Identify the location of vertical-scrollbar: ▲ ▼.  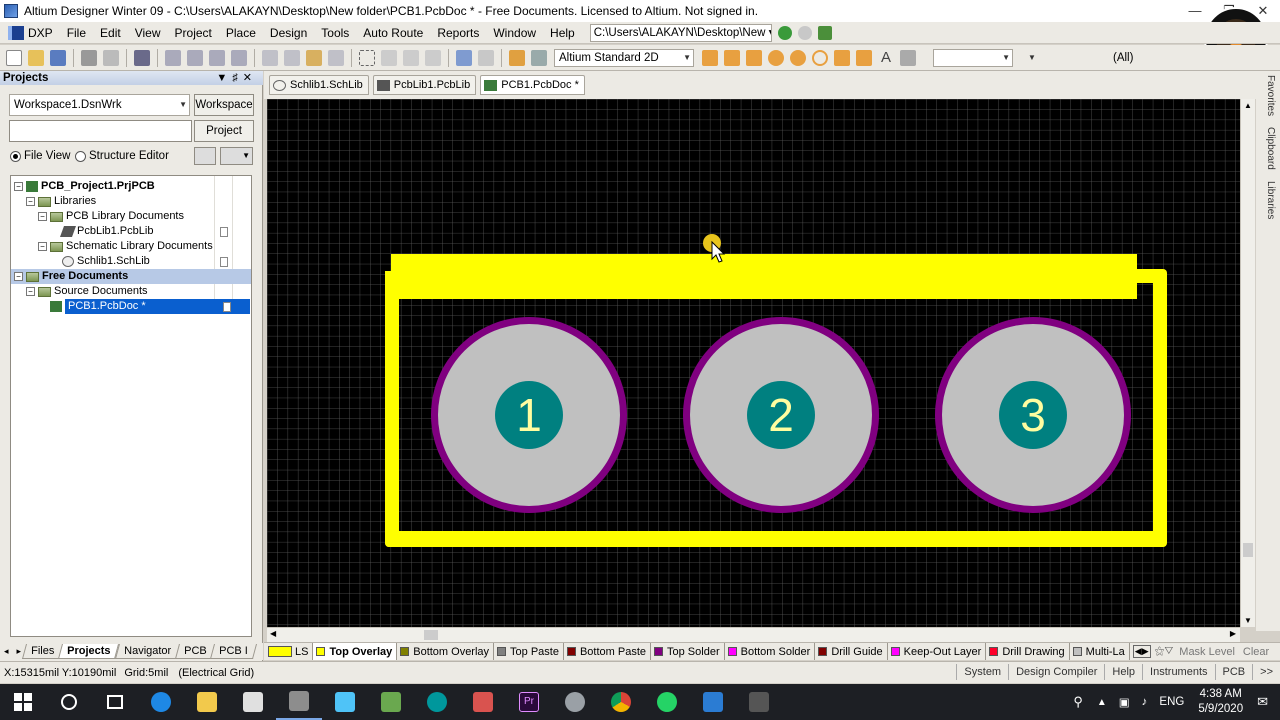
(1247, 363).